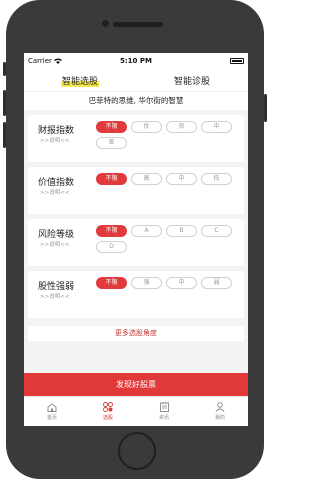 The width and height of the screenshot is (320, 479). What do you see at coordinates (4, 103) in the screenshot?
I see `volume-up-button` at bounding box center [4, 103].